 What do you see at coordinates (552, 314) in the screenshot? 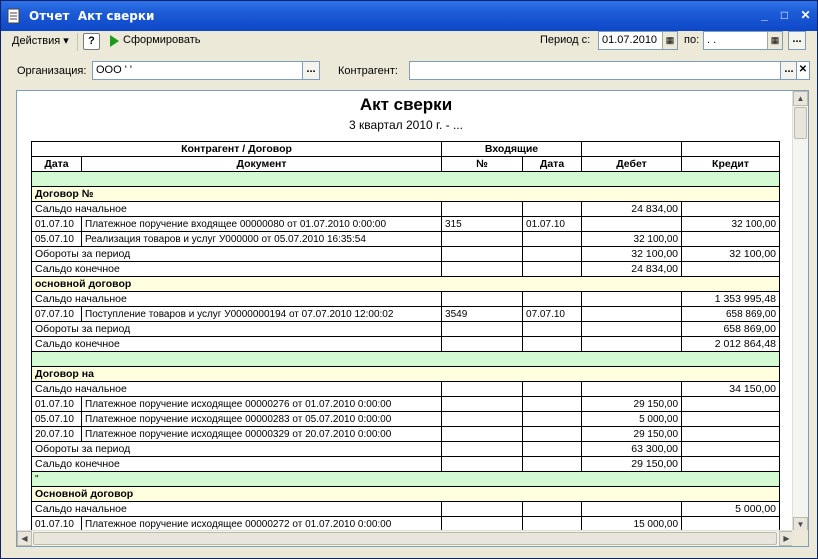
I see `incoming-date-cell: 07.07.10` at bounding box center [552, 314].